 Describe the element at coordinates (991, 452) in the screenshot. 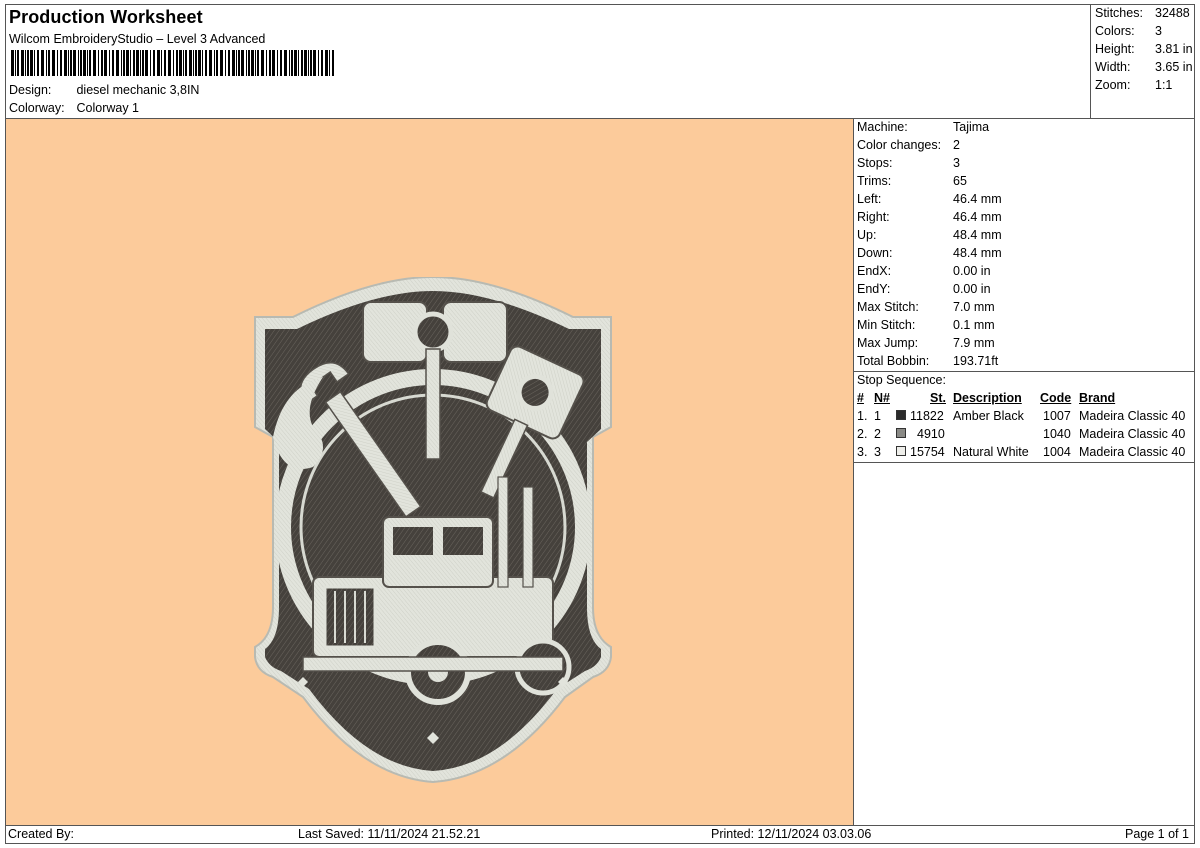

I see `stop-description: Natural White` at that location.